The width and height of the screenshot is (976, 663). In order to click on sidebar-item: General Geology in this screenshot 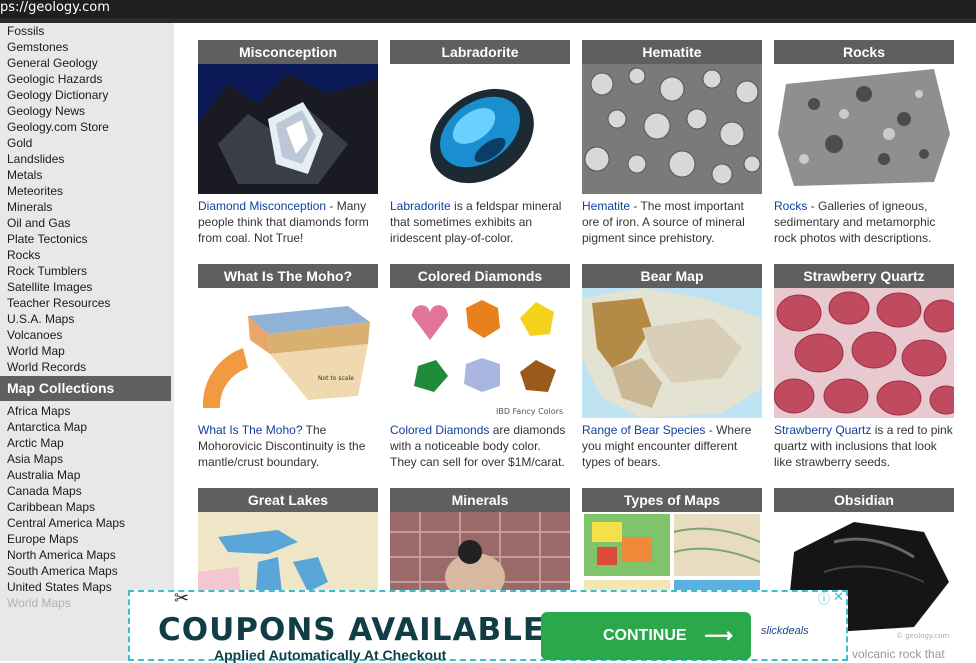, I will do `click(87, 63)`.